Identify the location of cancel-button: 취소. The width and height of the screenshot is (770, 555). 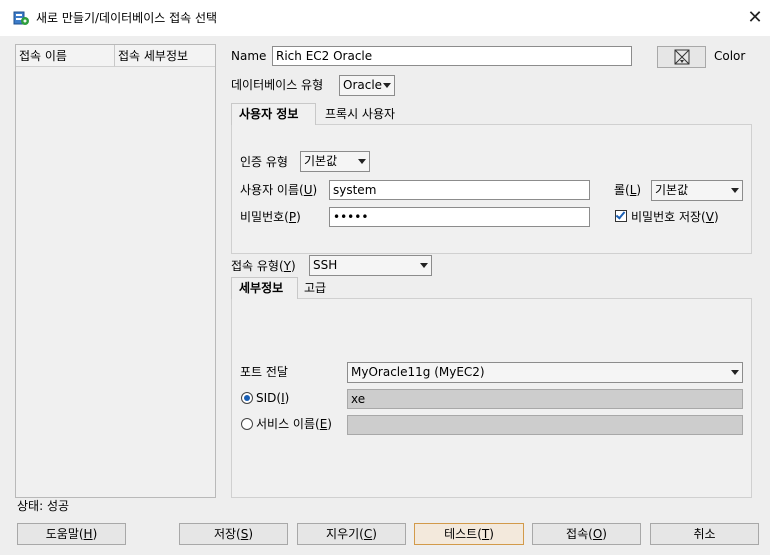
(704, 534).